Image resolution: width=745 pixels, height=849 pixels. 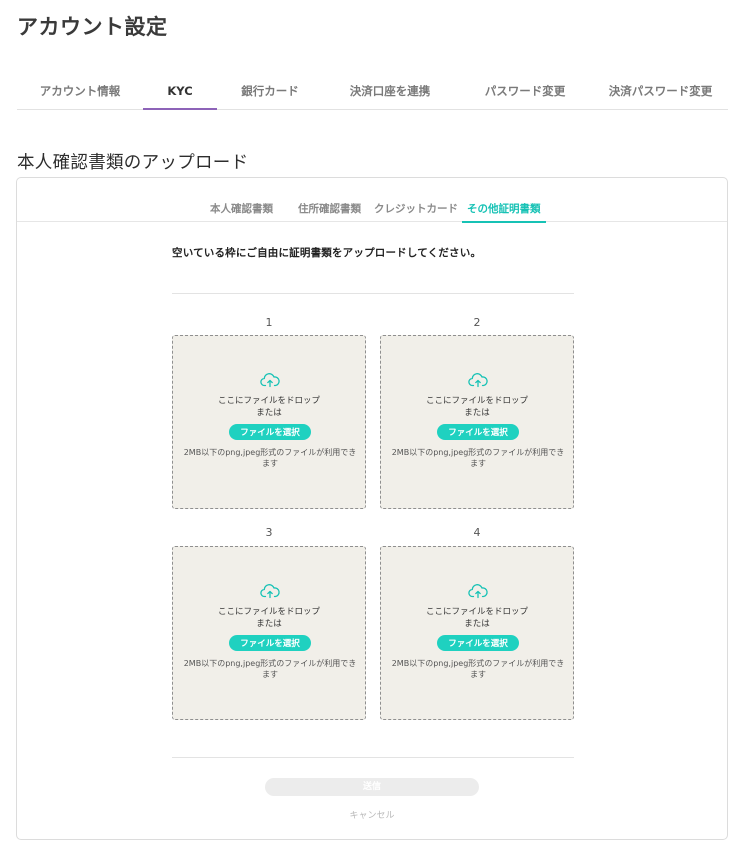 What do you see at coordinates (390, 91) in the screenshot?
I see `tab-link-payment-account: 決済口座を連携` at bounding box center [390, 91].